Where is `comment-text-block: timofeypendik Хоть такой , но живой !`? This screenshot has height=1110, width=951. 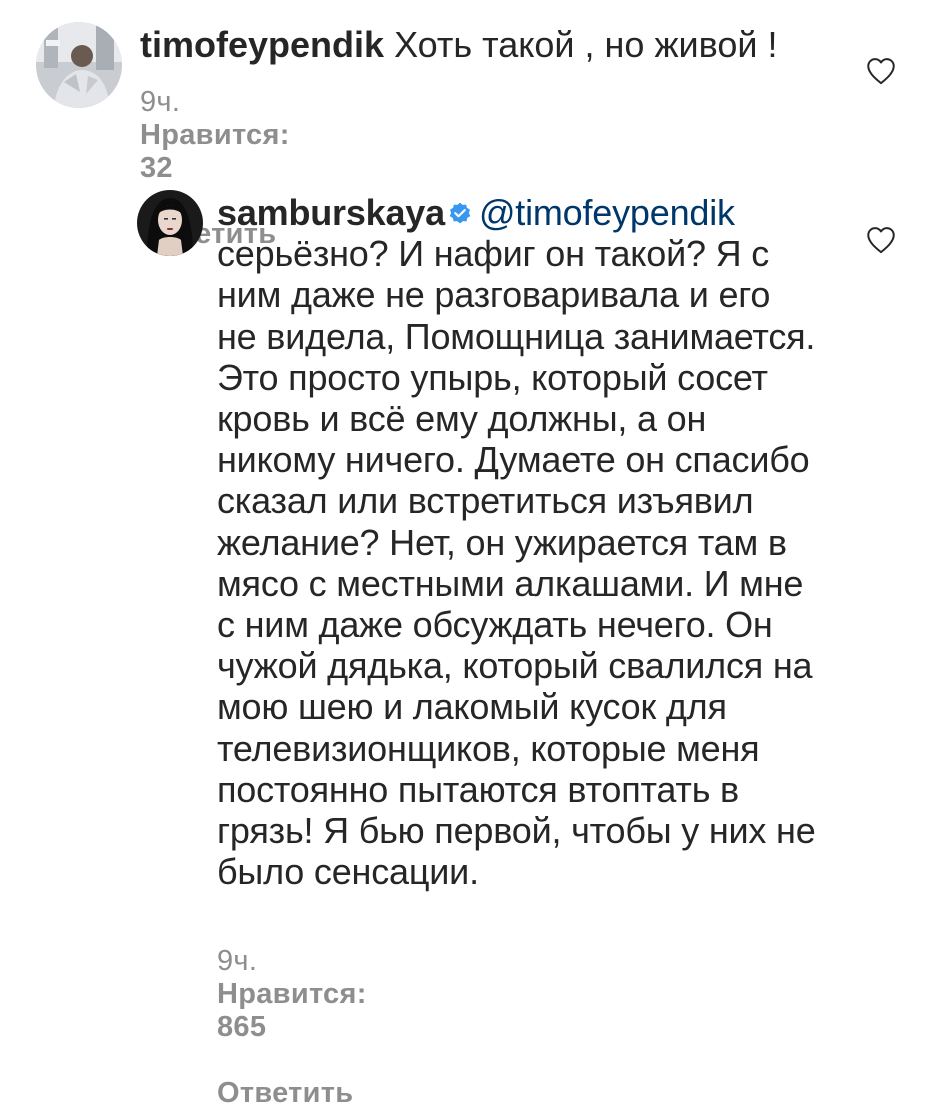 comment-text-block: timofeypendik Хоть такой , но живой ! is located at coordinates (490, 45).